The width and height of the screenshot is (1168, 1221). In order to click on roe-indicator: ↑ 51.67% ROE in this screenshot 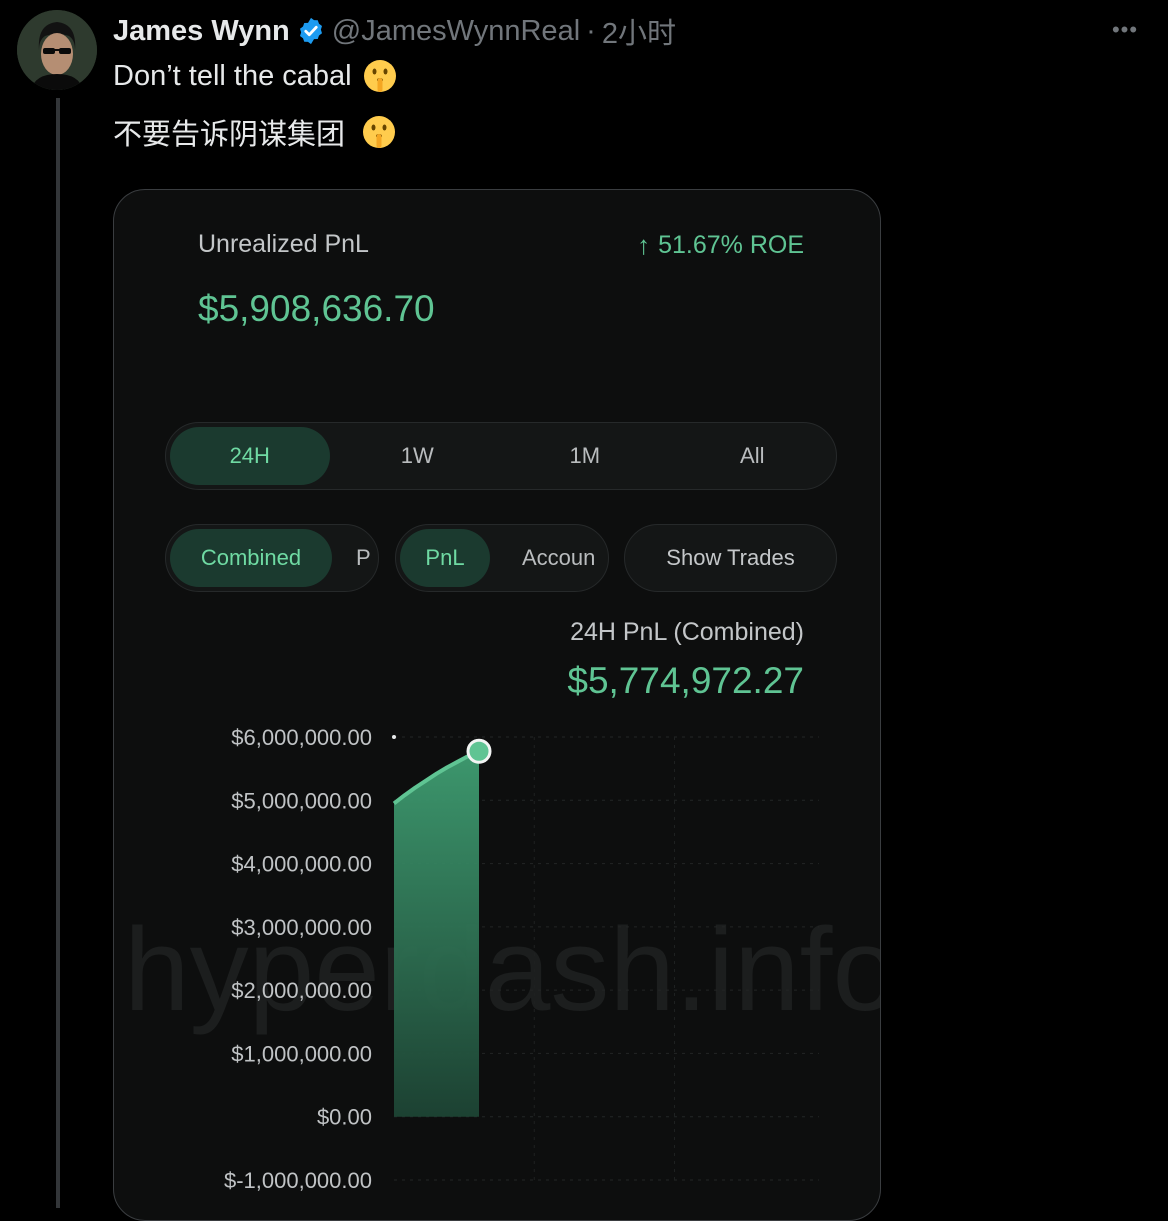, I will do `click(720, 245)`.